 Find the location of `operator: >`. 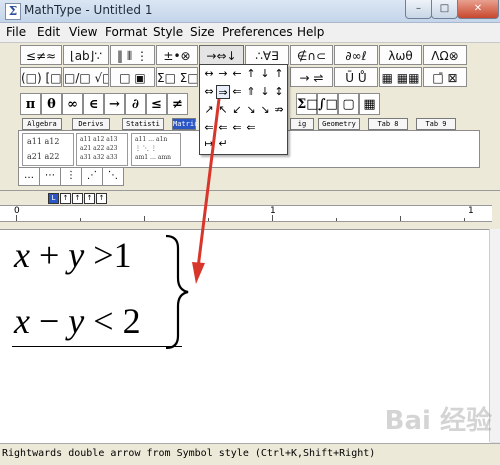

operator: > is located at coordinates (103, 255).